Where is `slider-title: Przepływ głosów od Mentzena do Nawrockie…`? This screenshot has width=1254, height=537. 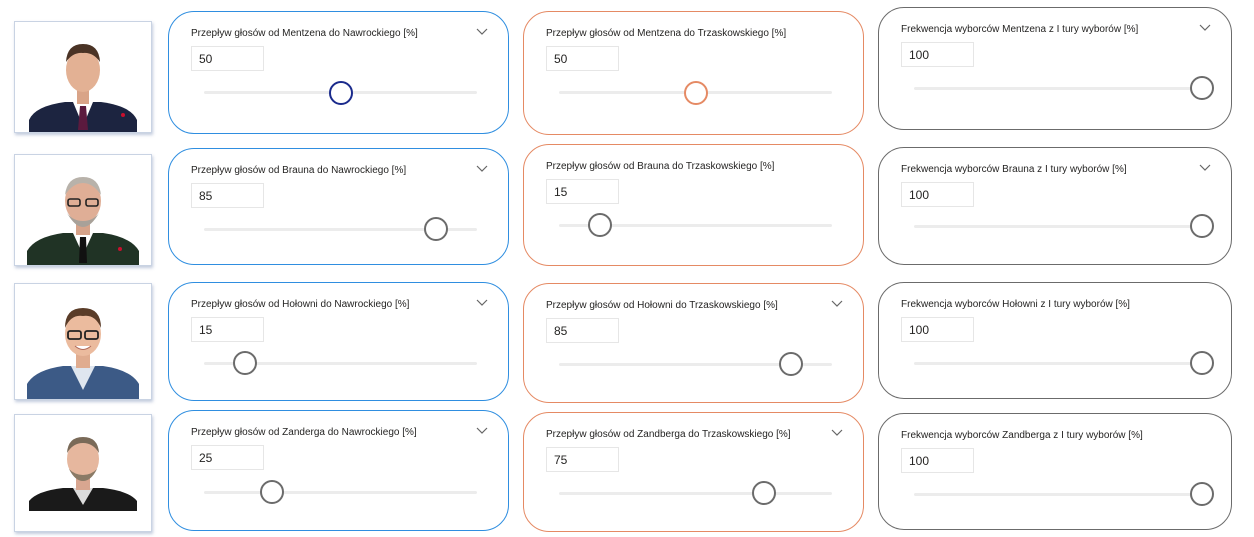 slider-title: Przepływ głosów od Mentzena do Nawrockie… is located at coordinates (304, 33).